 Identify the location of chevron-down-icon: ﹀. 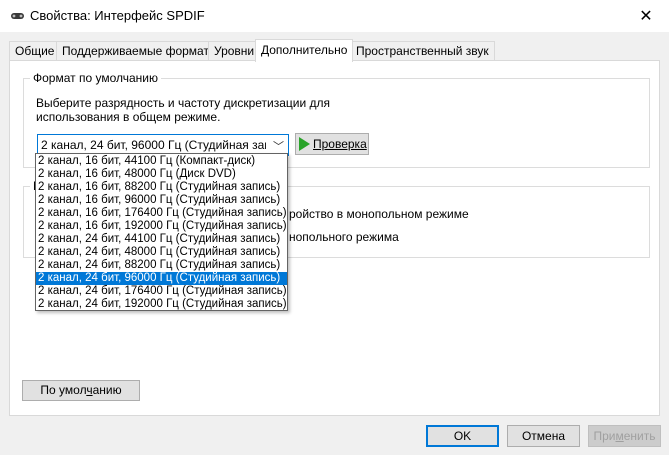
(278, 147).